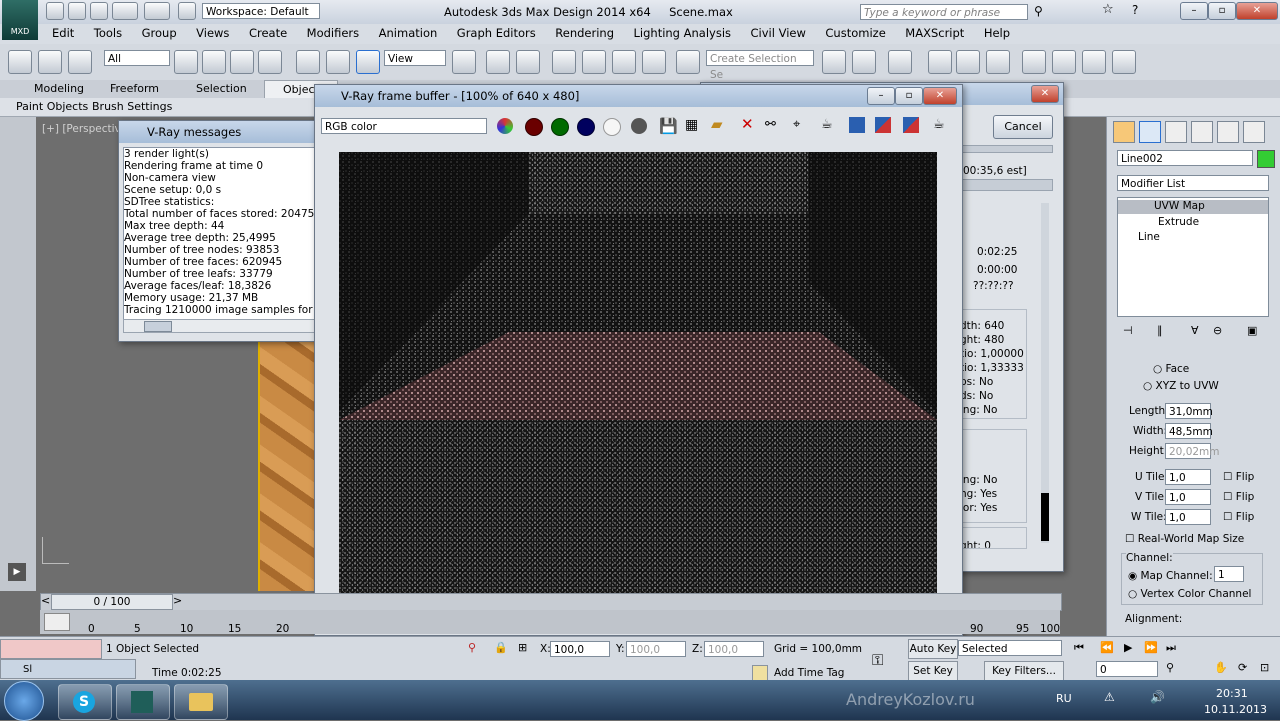 This screenshot has height=721, width=1280. What do you see at coordinates (911, 125) in the screenshot?
I see `compare-b-icon` at bounding box center [911, 125].